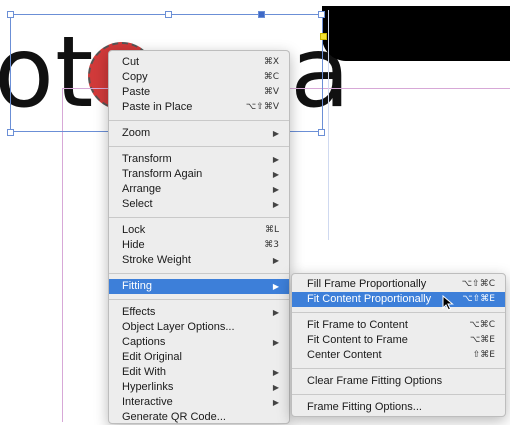 This screenshot has height=425, width=510. What do you see at coordinates (199, 286) in the screenshot?
I see `context-menu-item-fitting: Fitting ▶` at bounding box center [199, 286].